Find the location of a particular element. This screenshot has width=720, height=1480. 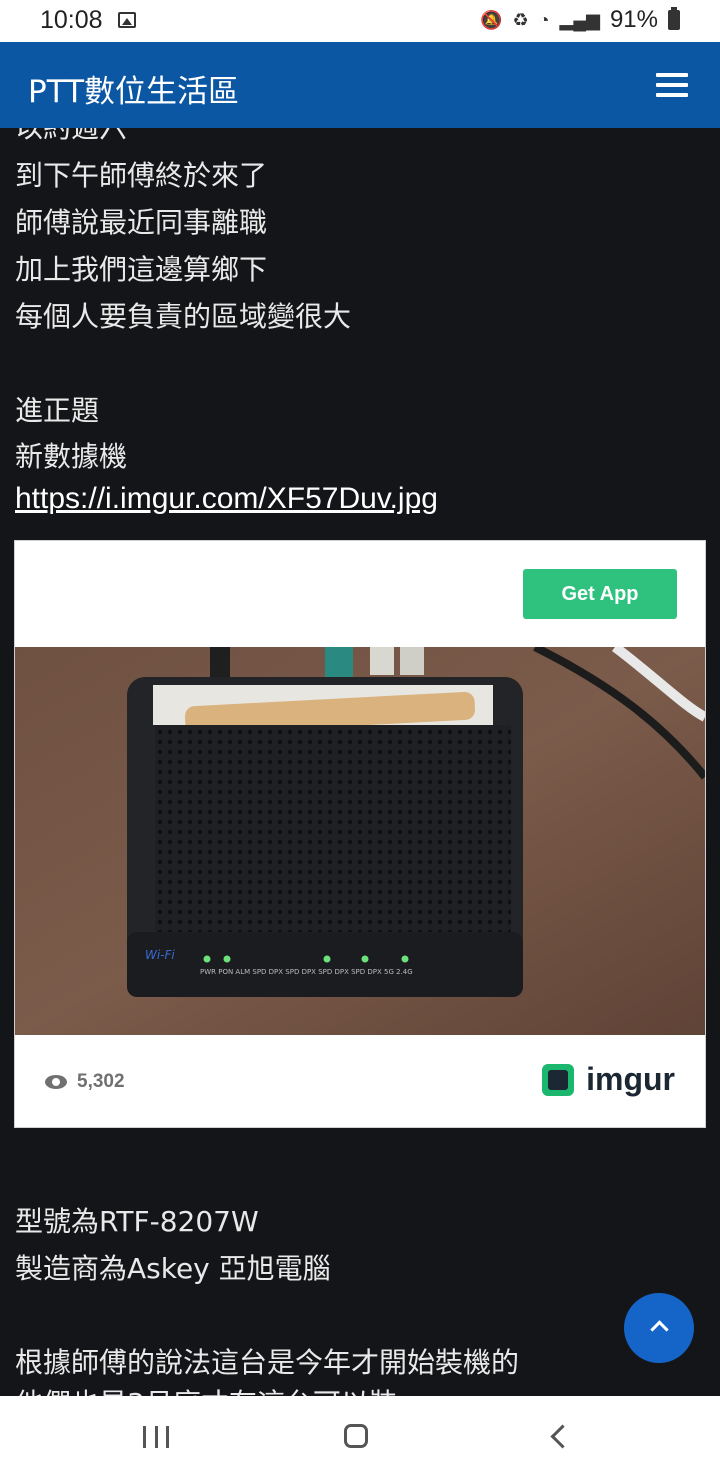

chevron-up-icon is located at coordinates (659, 1329).